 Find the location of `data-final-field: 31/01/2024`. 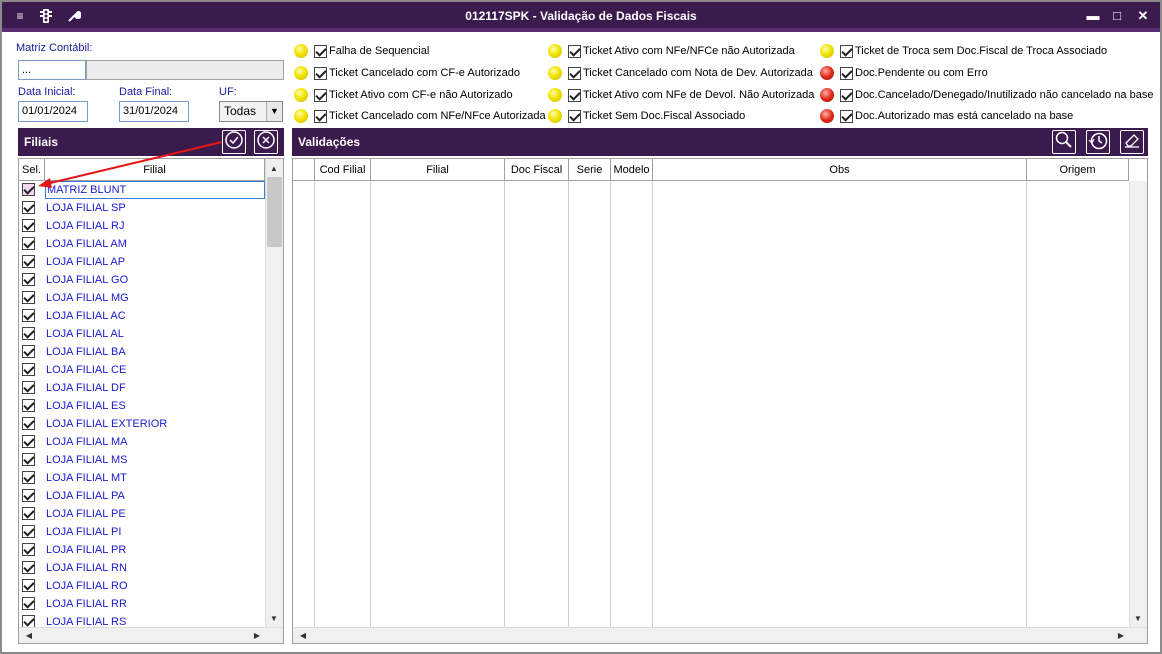

data-final-field: 31/01/2024 is located at coordinates (154, 111).